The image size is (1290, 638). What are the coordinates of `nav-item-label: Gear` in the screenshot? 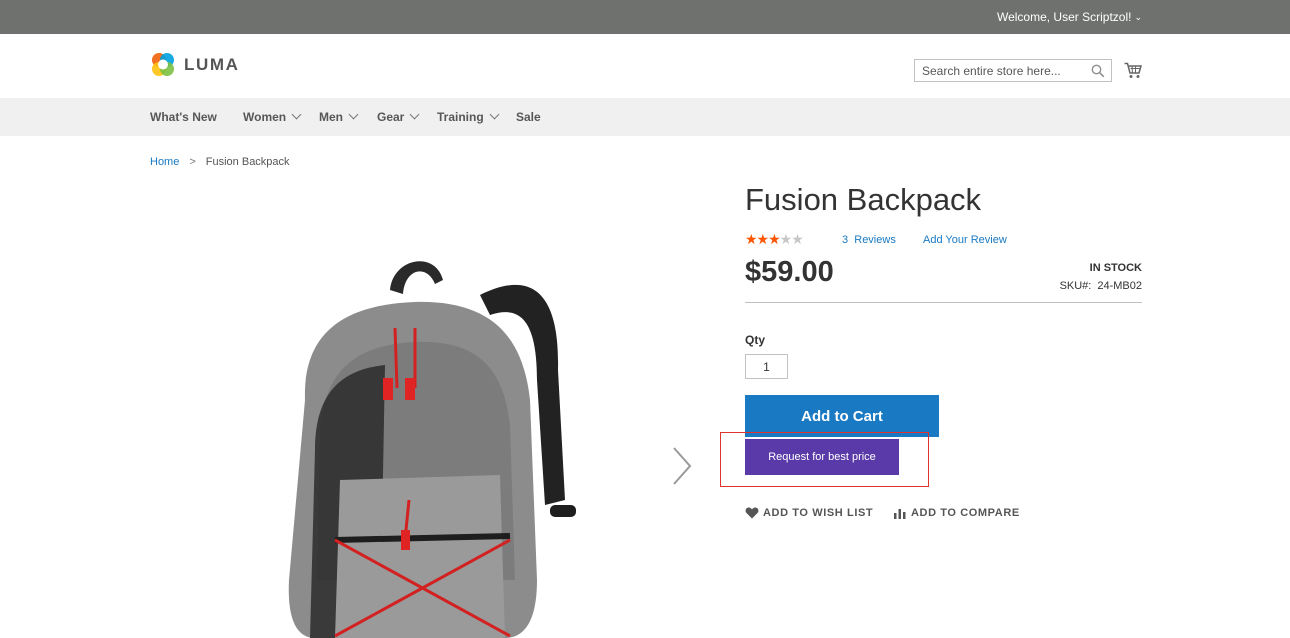 It's located at (391, 117).